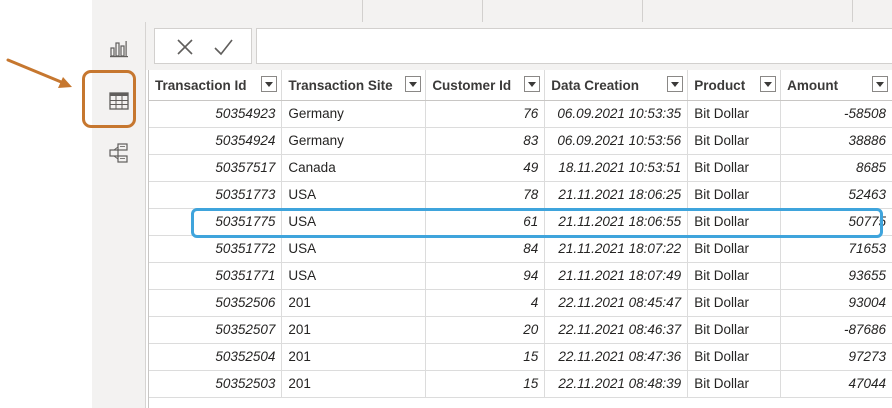 The height and width of the screenshot is (408, 892). I want to click on table-cell: 76, so click(485, 114).